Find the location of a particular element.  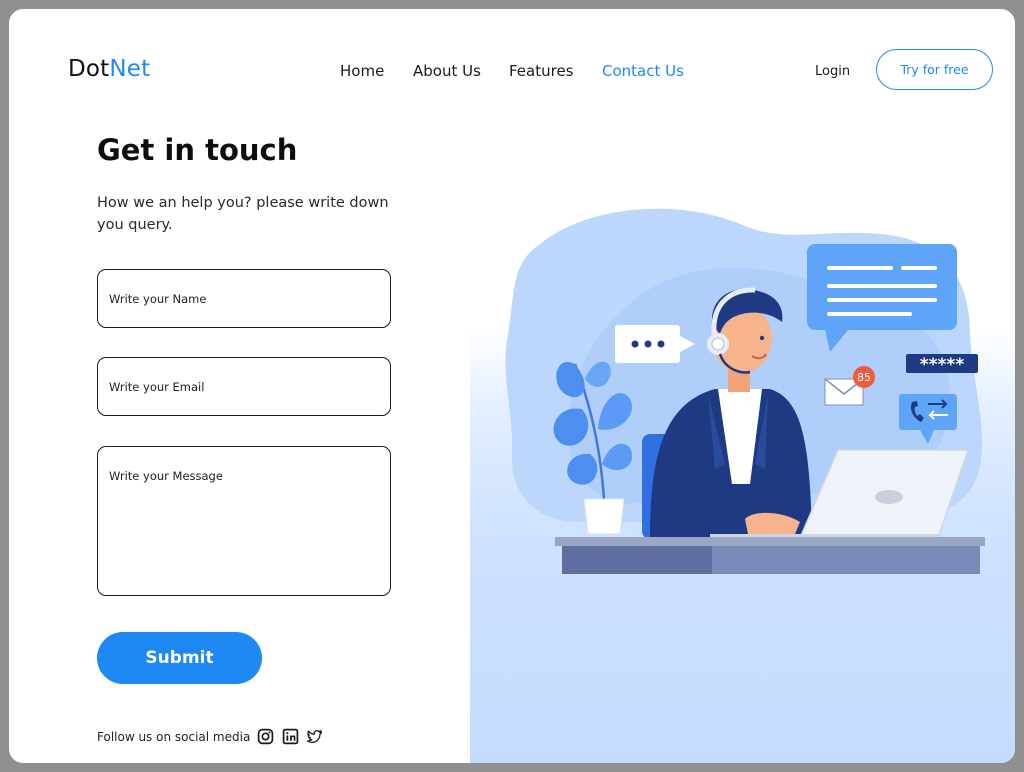

message-field is located at coordinates (244, 521).